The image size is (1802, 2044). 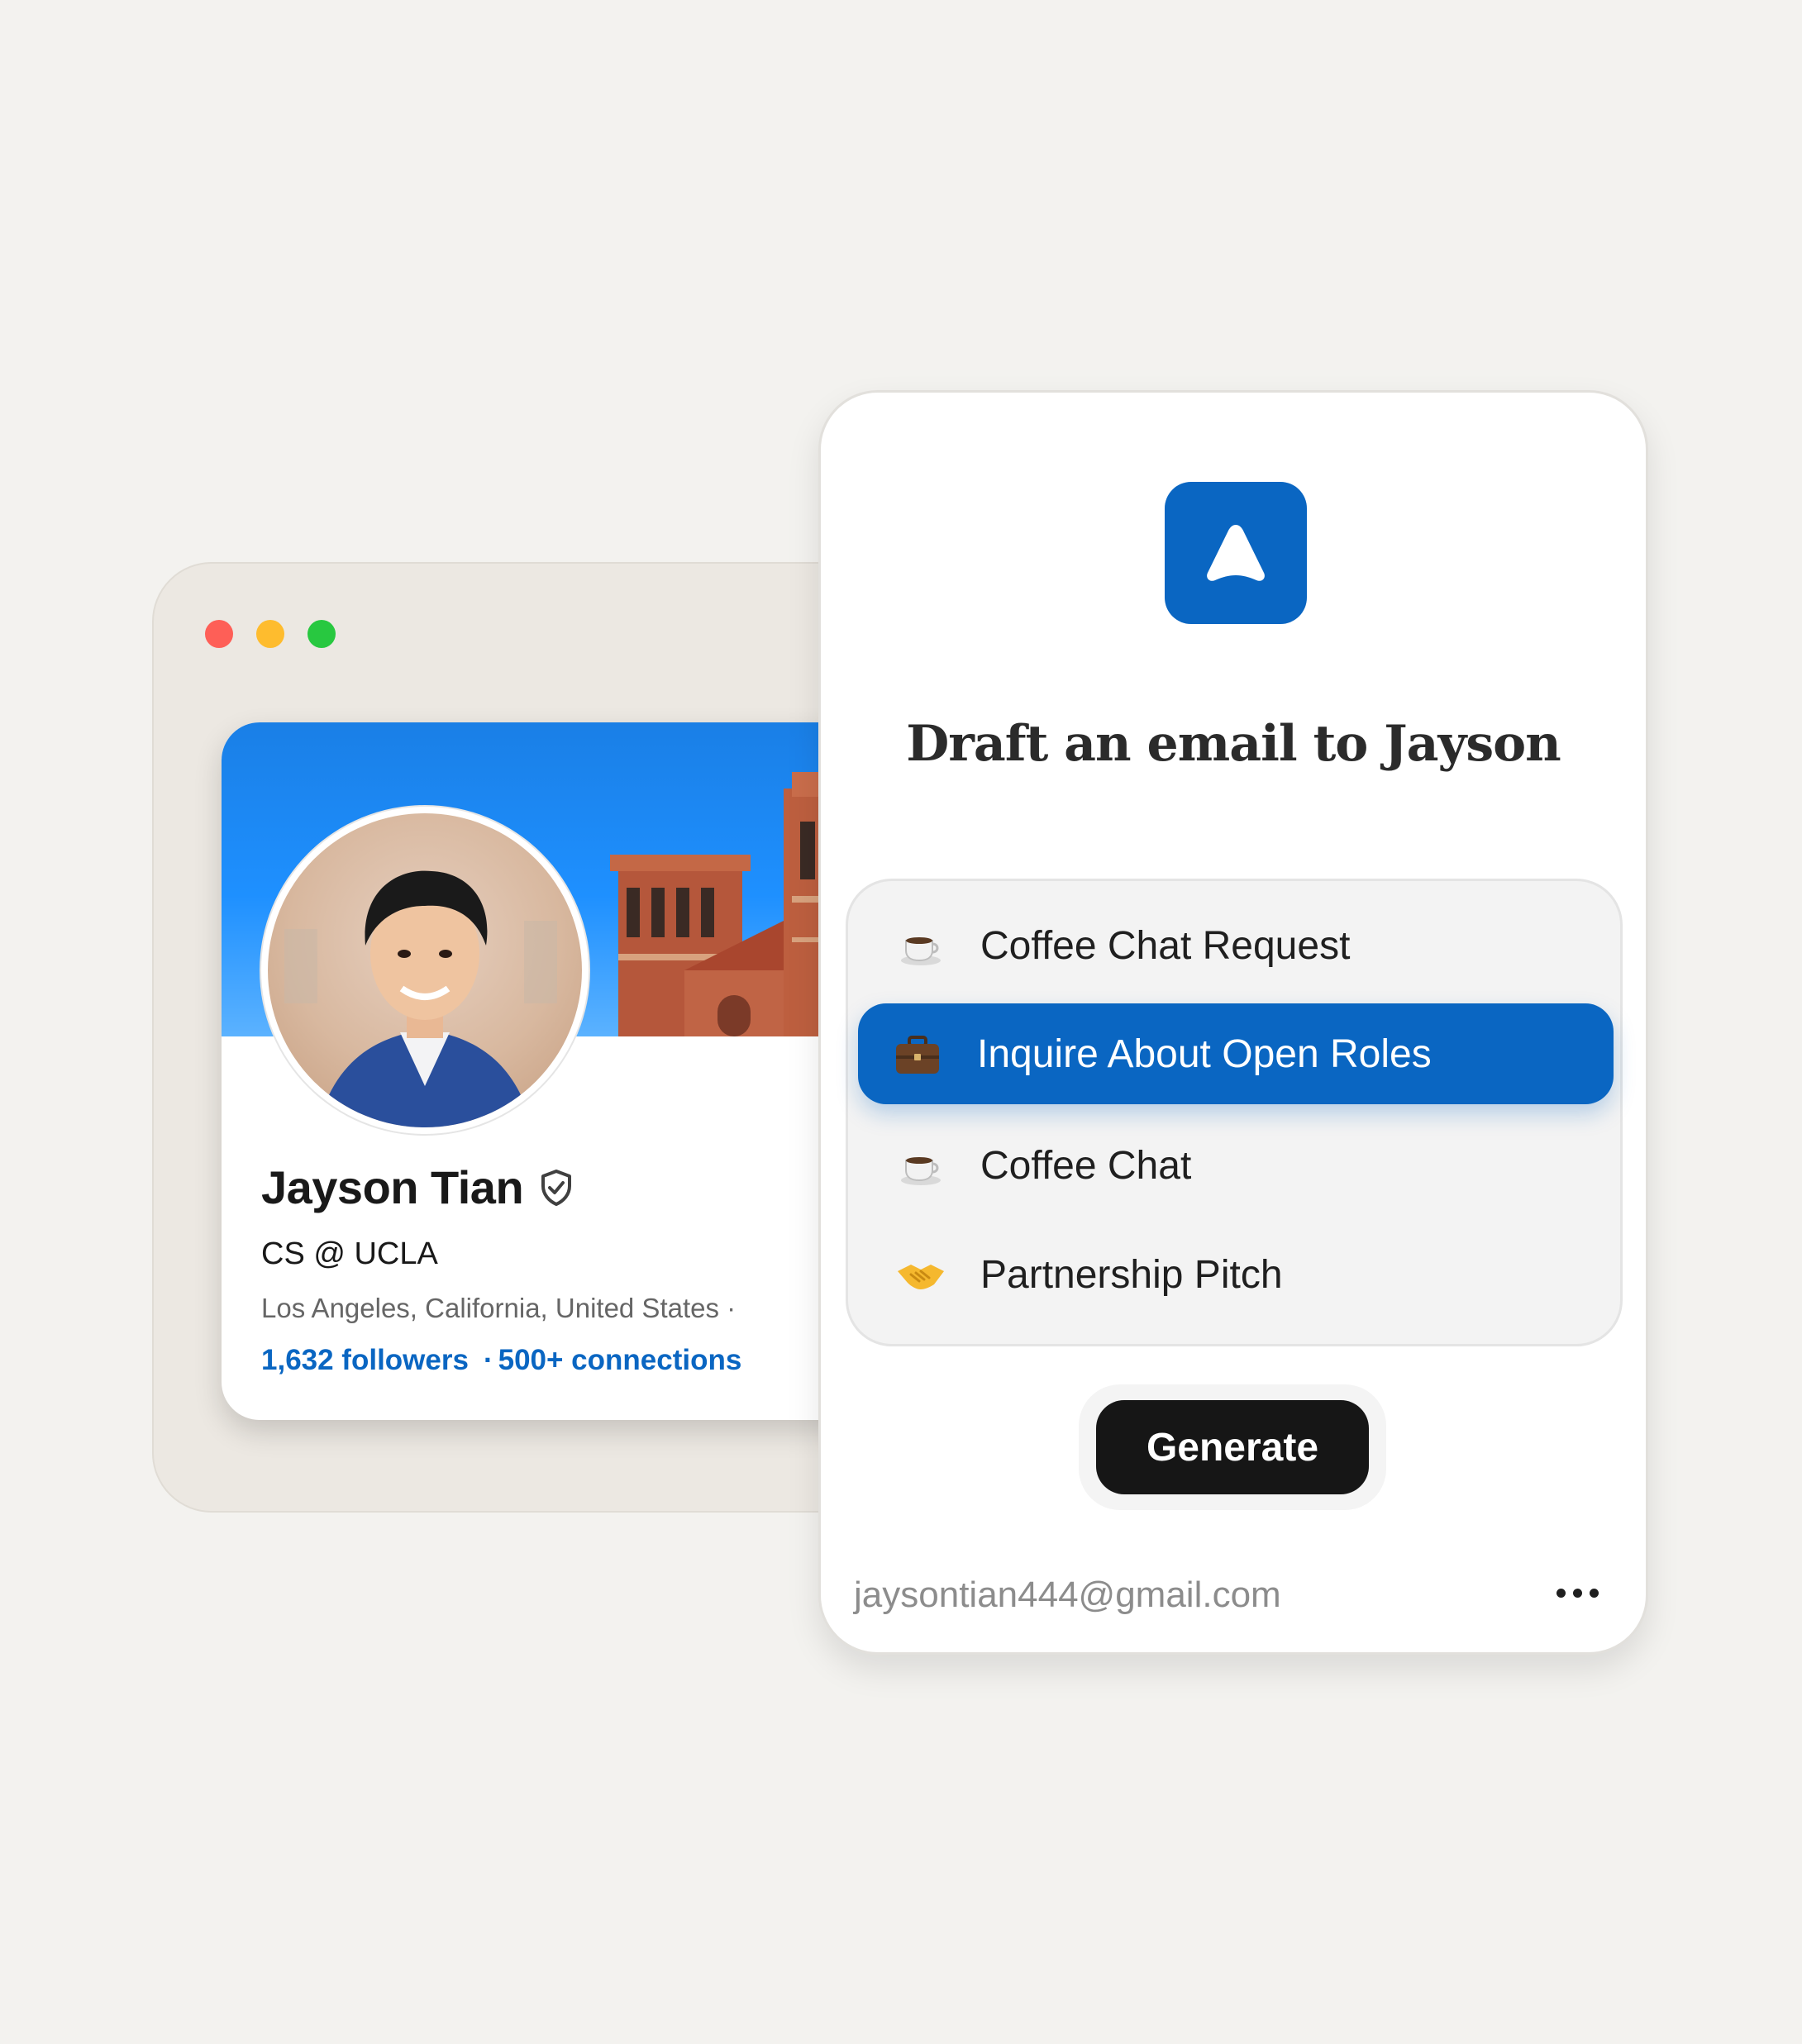 What do you see at coordinates (349, 1253) in the screenshot?
I see `profile-headline: CS @ UCLA` at bounding box center [349, 1253].